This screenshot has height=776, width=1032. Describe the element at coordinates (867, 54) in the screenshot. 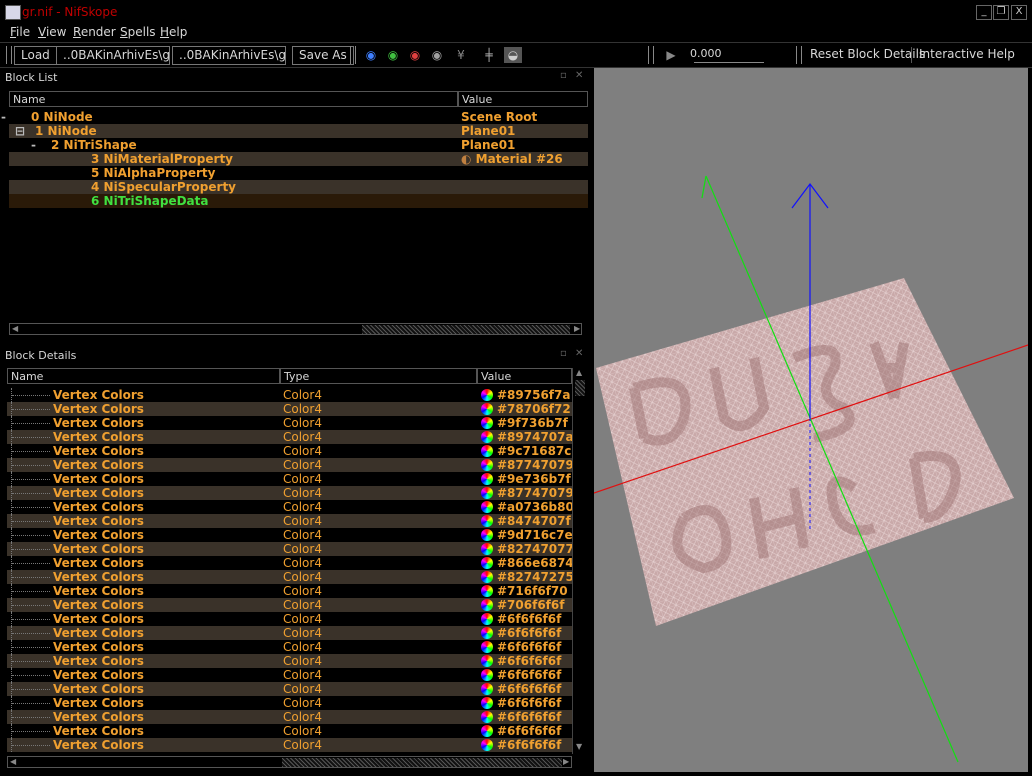

I see `reset-block-details-button: Reset Block Details` at that location.